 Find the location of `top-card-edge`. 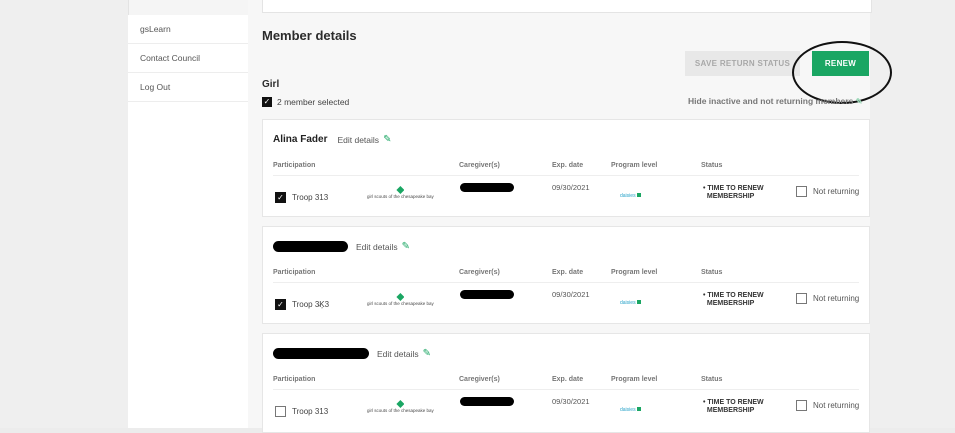

top-card-edge is located at coordinates (567, 6).